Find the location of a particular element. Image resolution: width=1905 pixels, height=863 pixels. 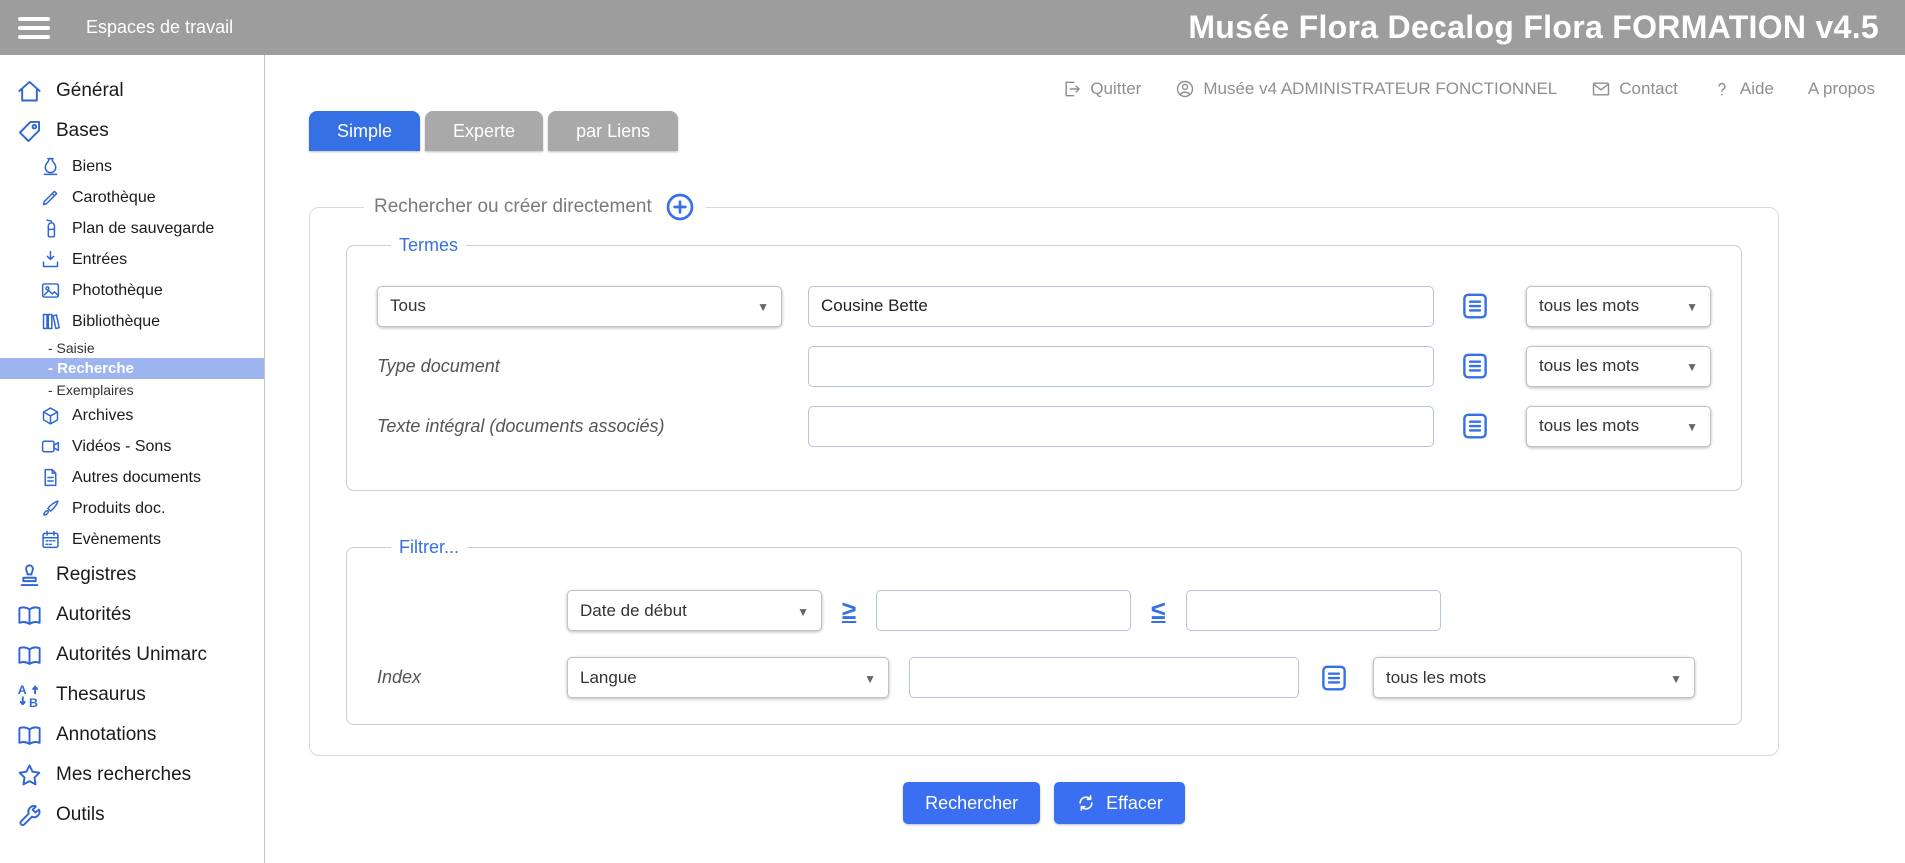

date-from-input is located at coordinates (1004, 610).